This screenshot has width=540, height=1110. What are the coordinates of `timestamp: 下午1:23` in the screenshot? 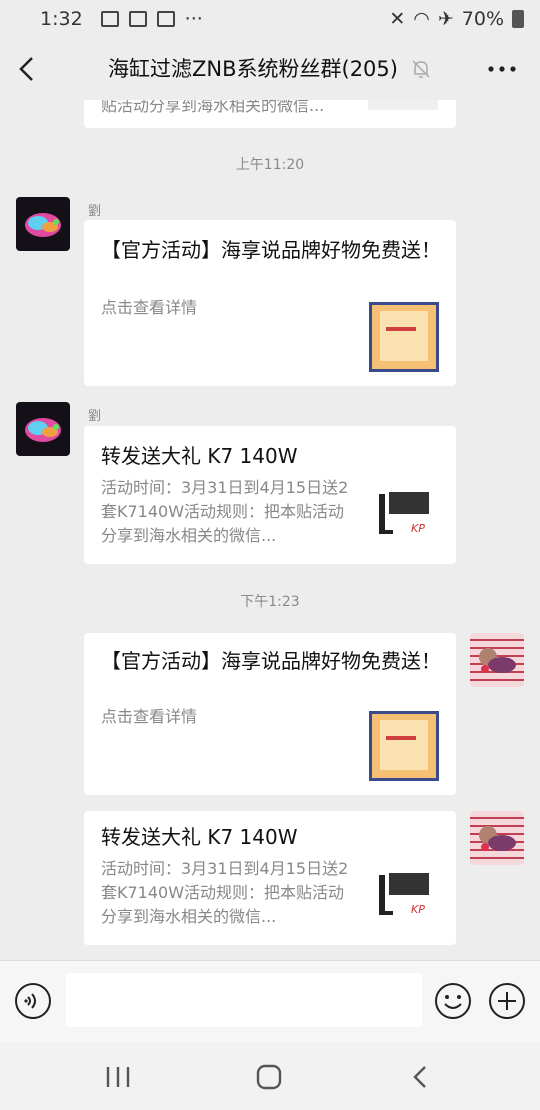 It's located at (270, 602).